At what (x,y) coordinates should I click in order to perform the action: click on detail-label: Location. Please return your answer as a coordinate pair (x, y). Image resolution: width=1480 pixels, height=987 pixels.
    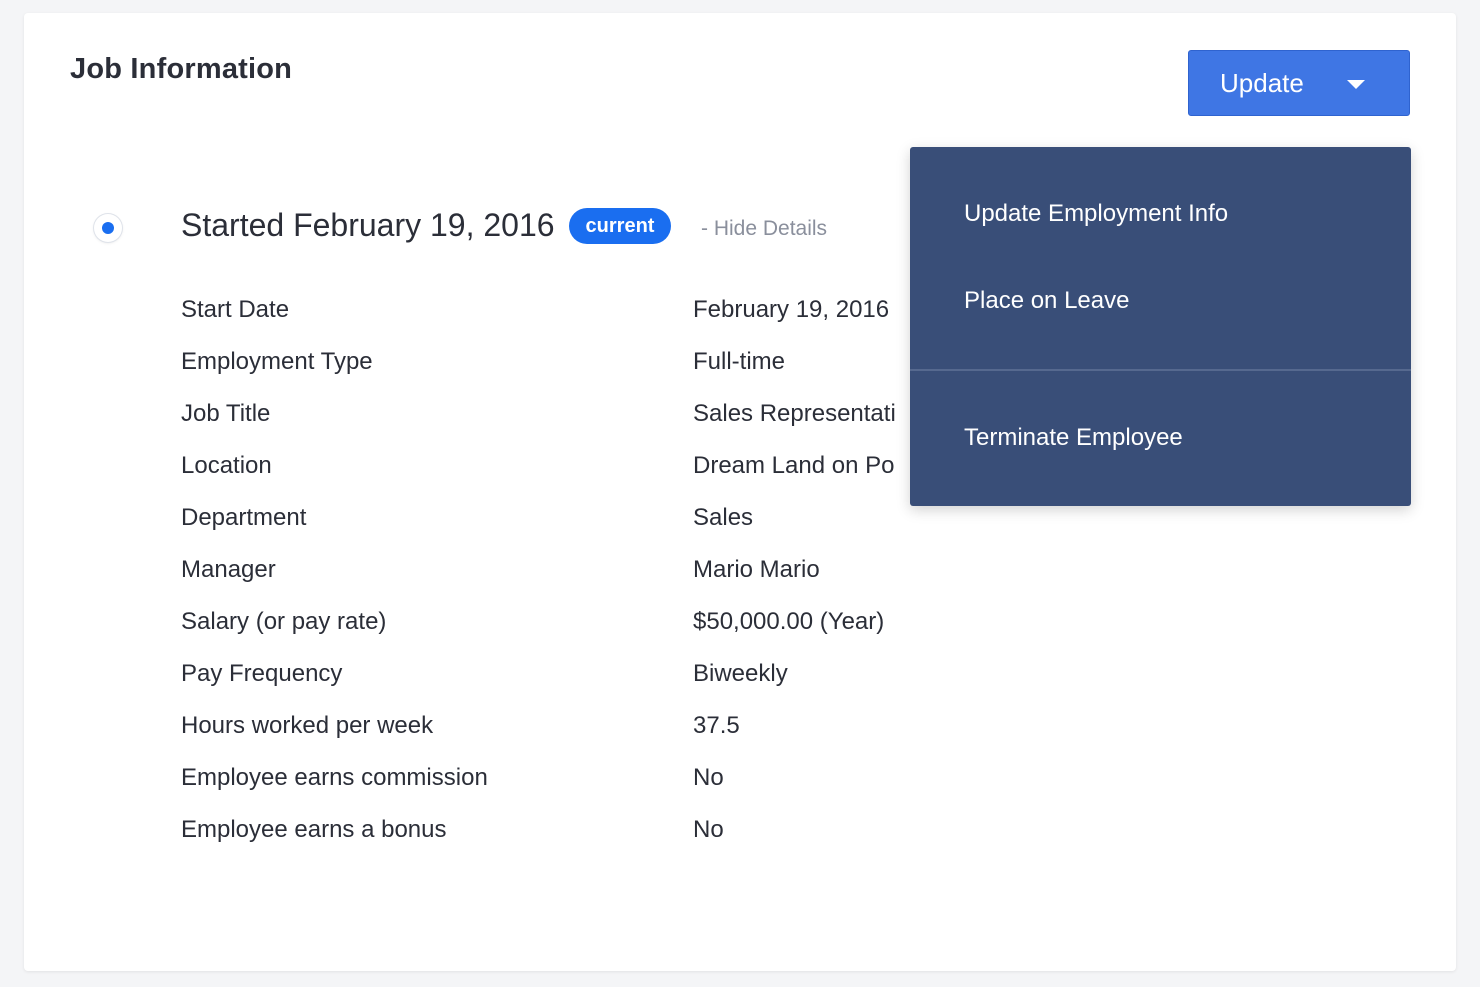
    Looking at the image, I should click on (226, 465).